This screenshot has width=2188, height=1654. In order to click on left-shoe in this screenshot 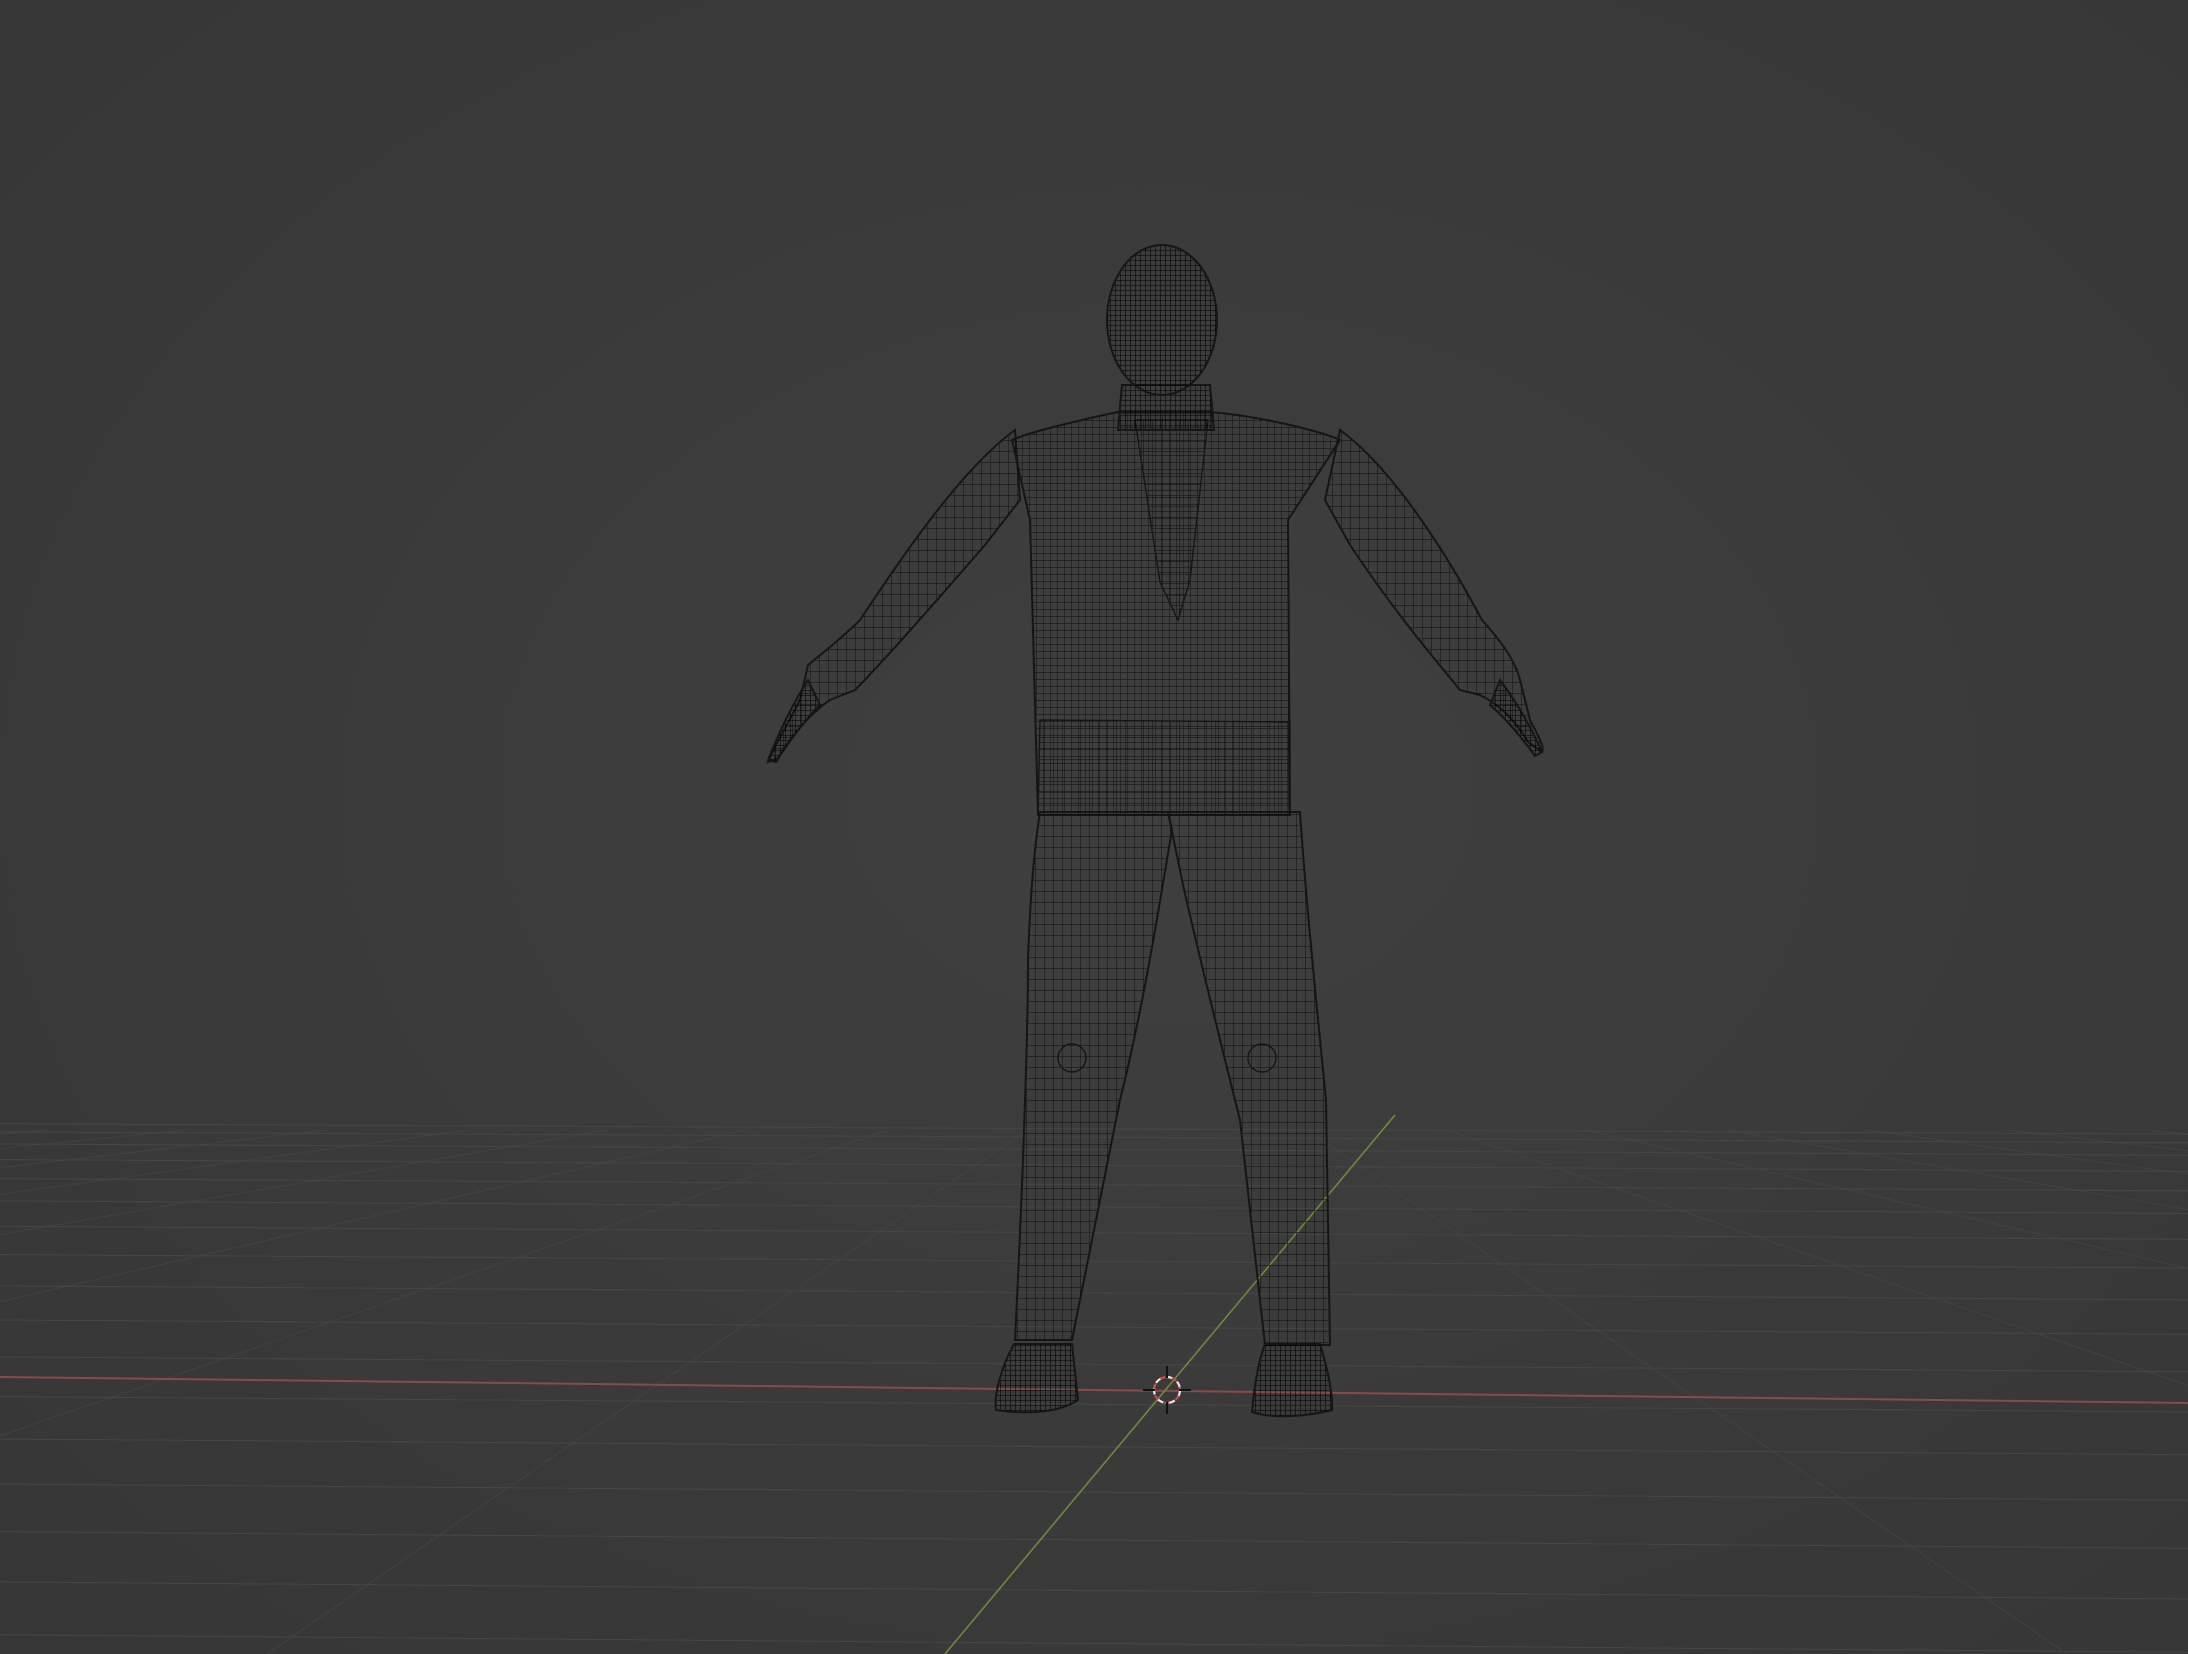, I will do `click(1037, 1378)`.